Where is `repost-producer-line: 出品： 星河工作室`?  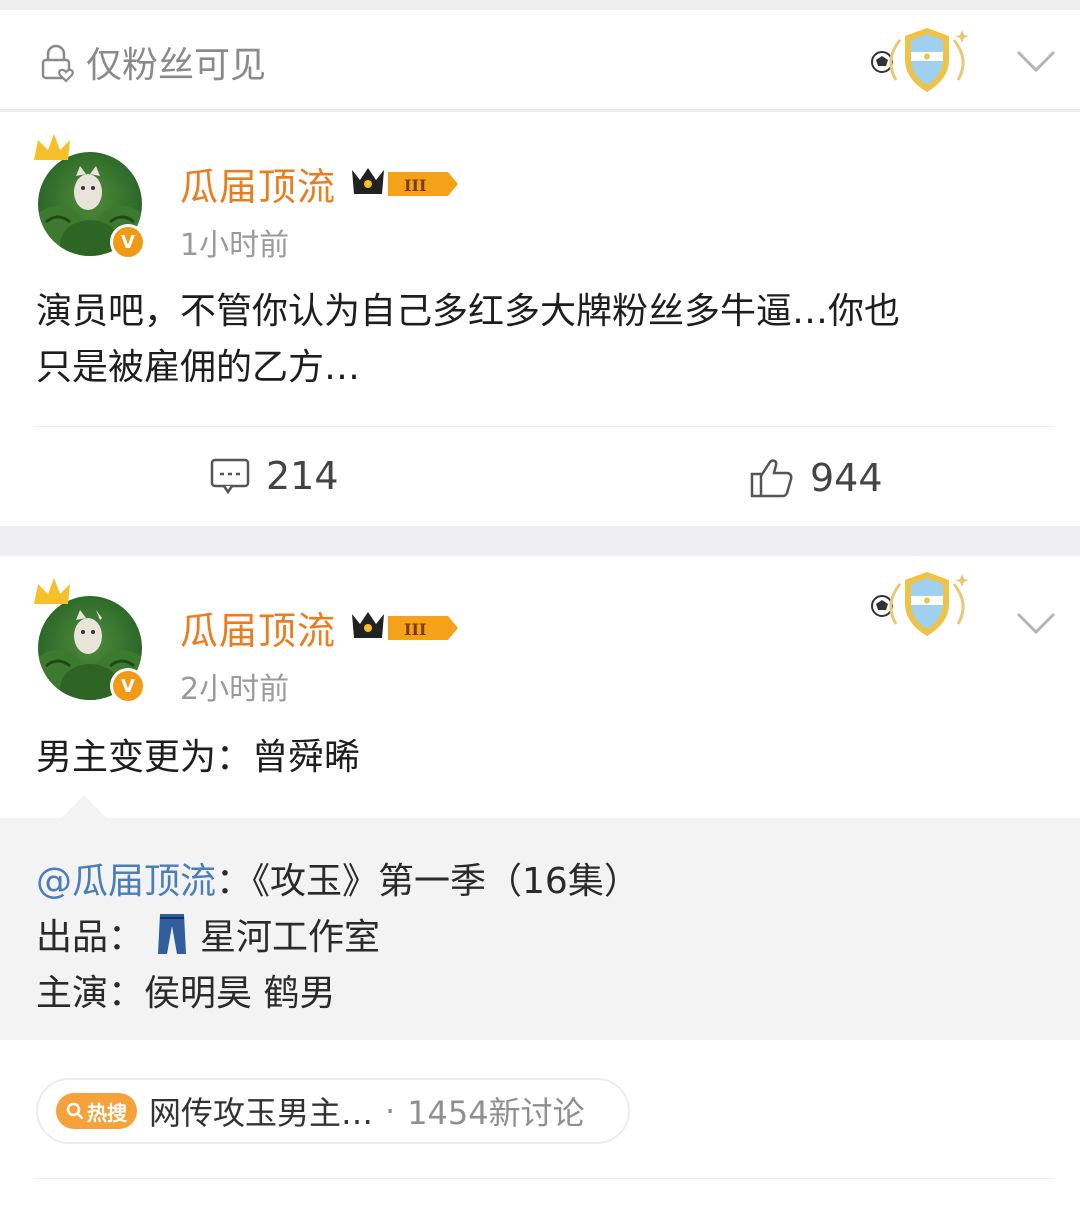 repost-producer-line: 出品： 星河工作室 is located at coordinates (208, 934).